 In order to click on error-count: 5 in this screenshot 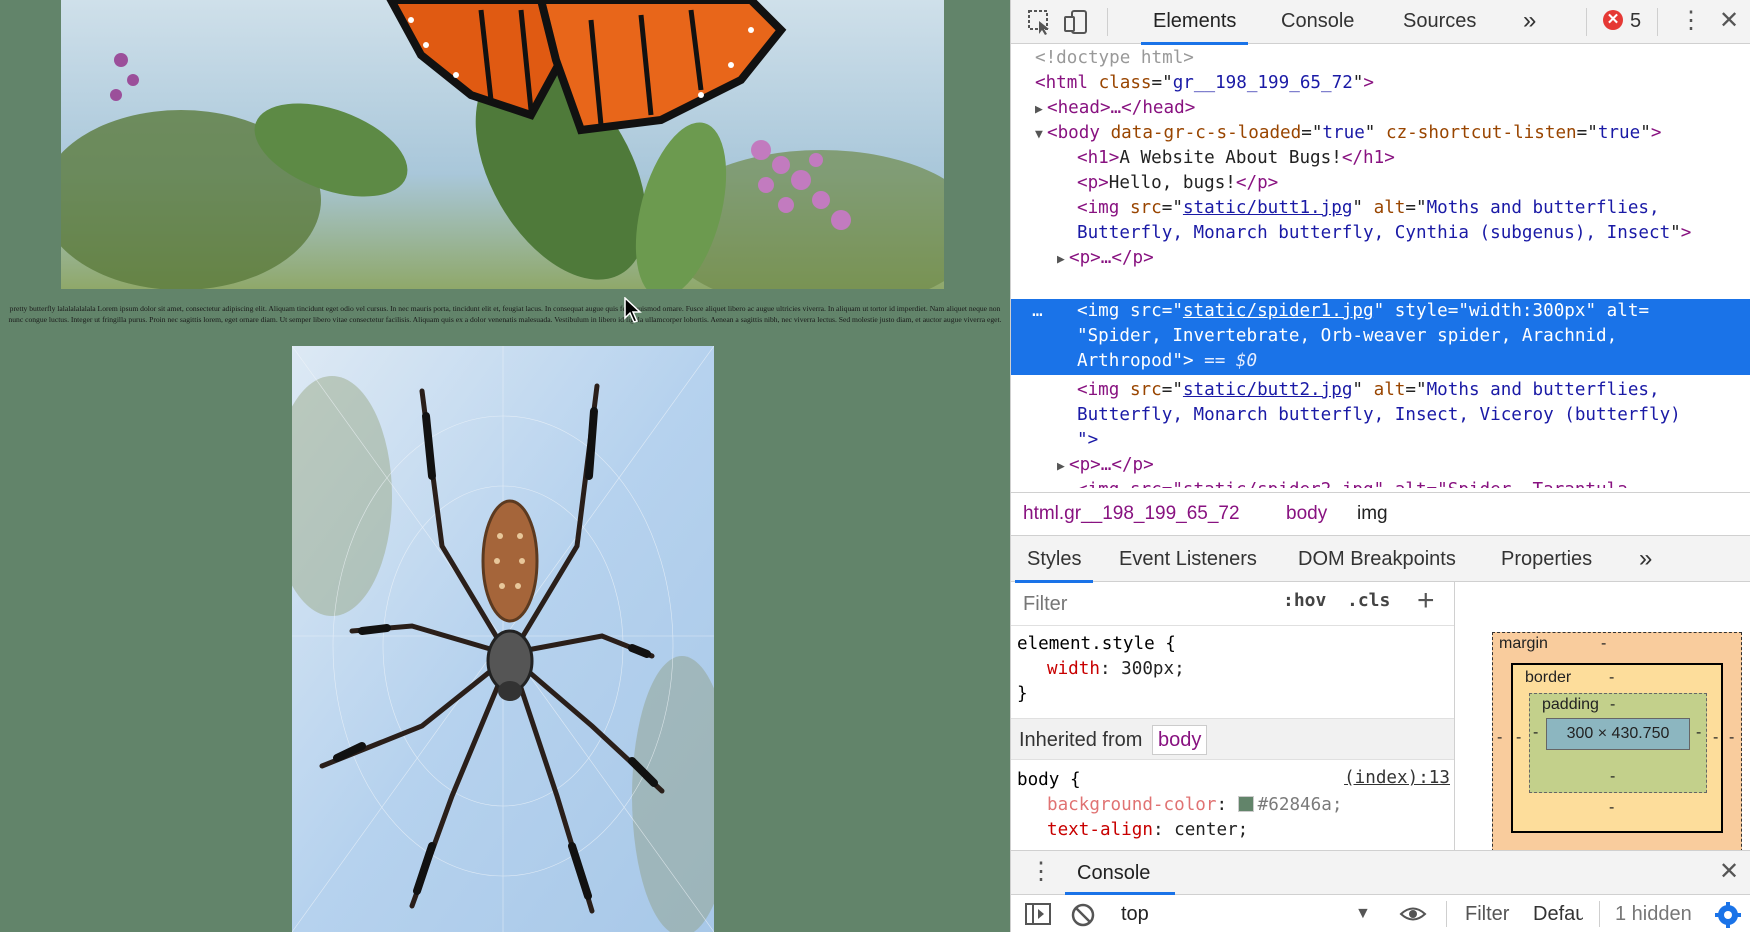, I will do `click(1635, 22)`.